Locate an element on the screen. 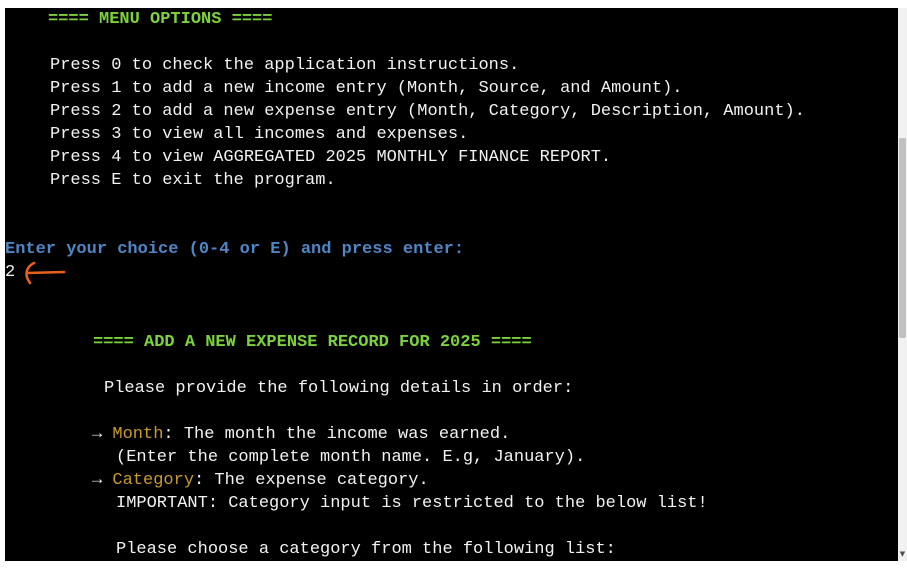 The height and width of the screenshot is (582, 907). menu-item-exit: Press E to exit the program. is located at coordinates (193, 180).